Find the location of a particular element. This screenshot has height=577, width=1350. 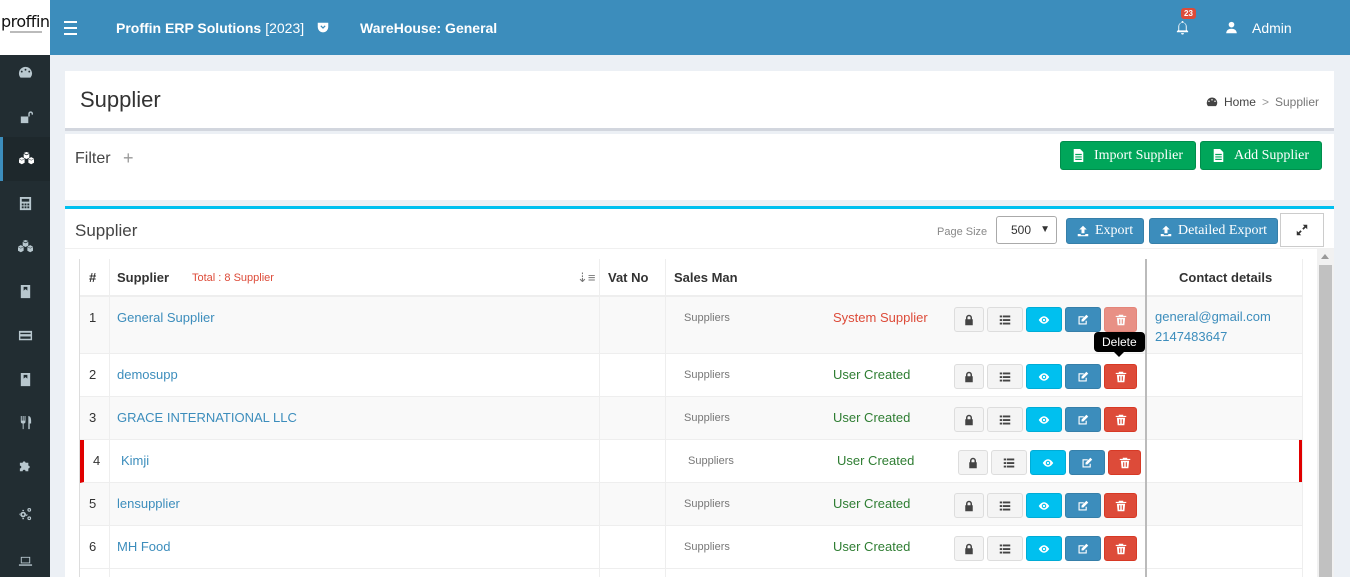

sort-icon: ⇣≡ is located at coordinates (586, 278).